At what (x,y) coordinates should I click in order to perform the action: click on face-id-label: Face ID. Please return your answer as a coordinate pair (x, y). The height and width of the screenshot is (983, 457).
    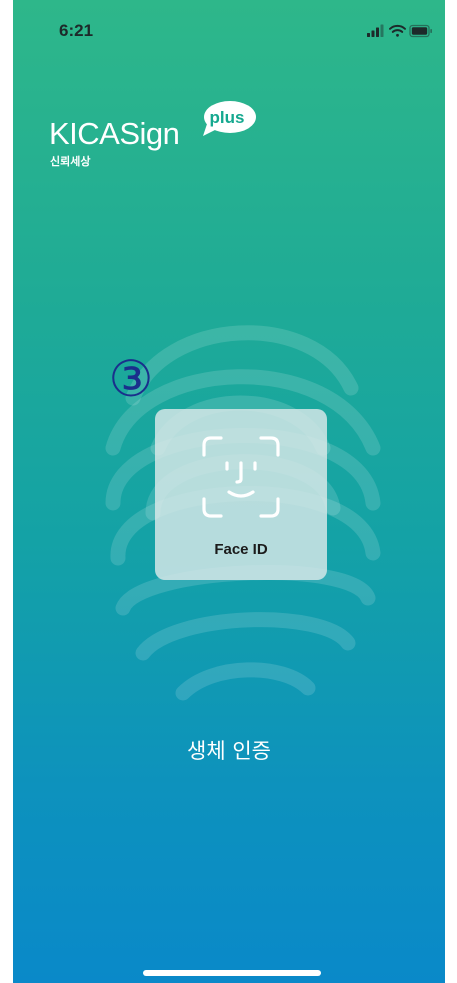
    Looking at the image, I should click on (241, 549).